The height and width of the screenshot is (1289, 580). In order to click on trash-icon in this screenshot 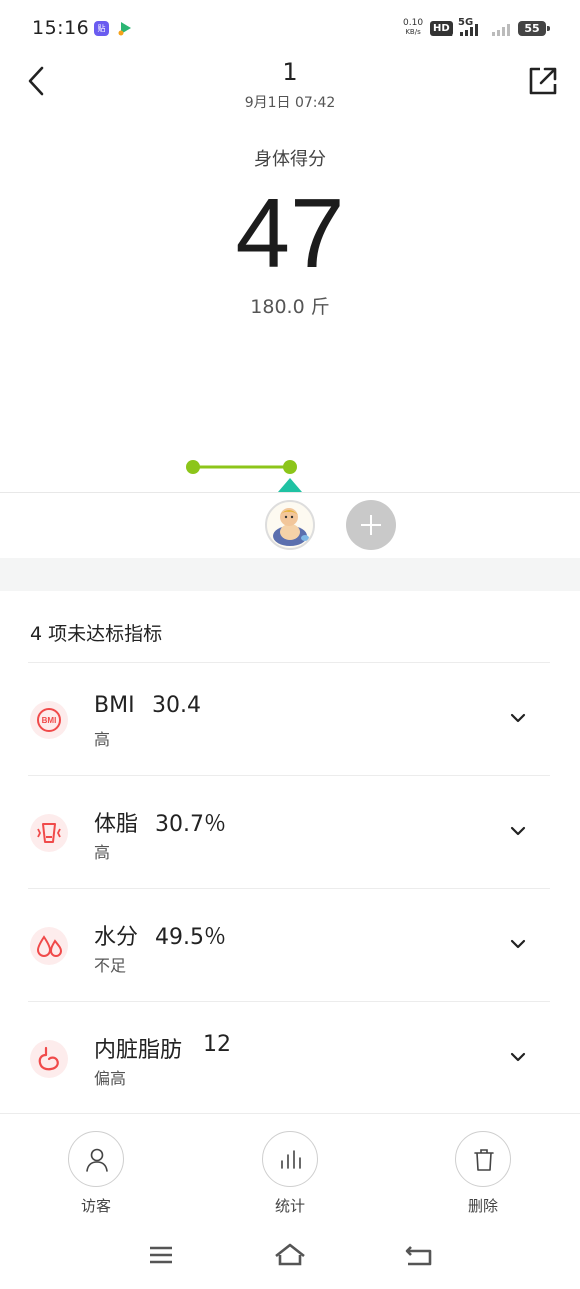, I will do `click(484, 1160)`.